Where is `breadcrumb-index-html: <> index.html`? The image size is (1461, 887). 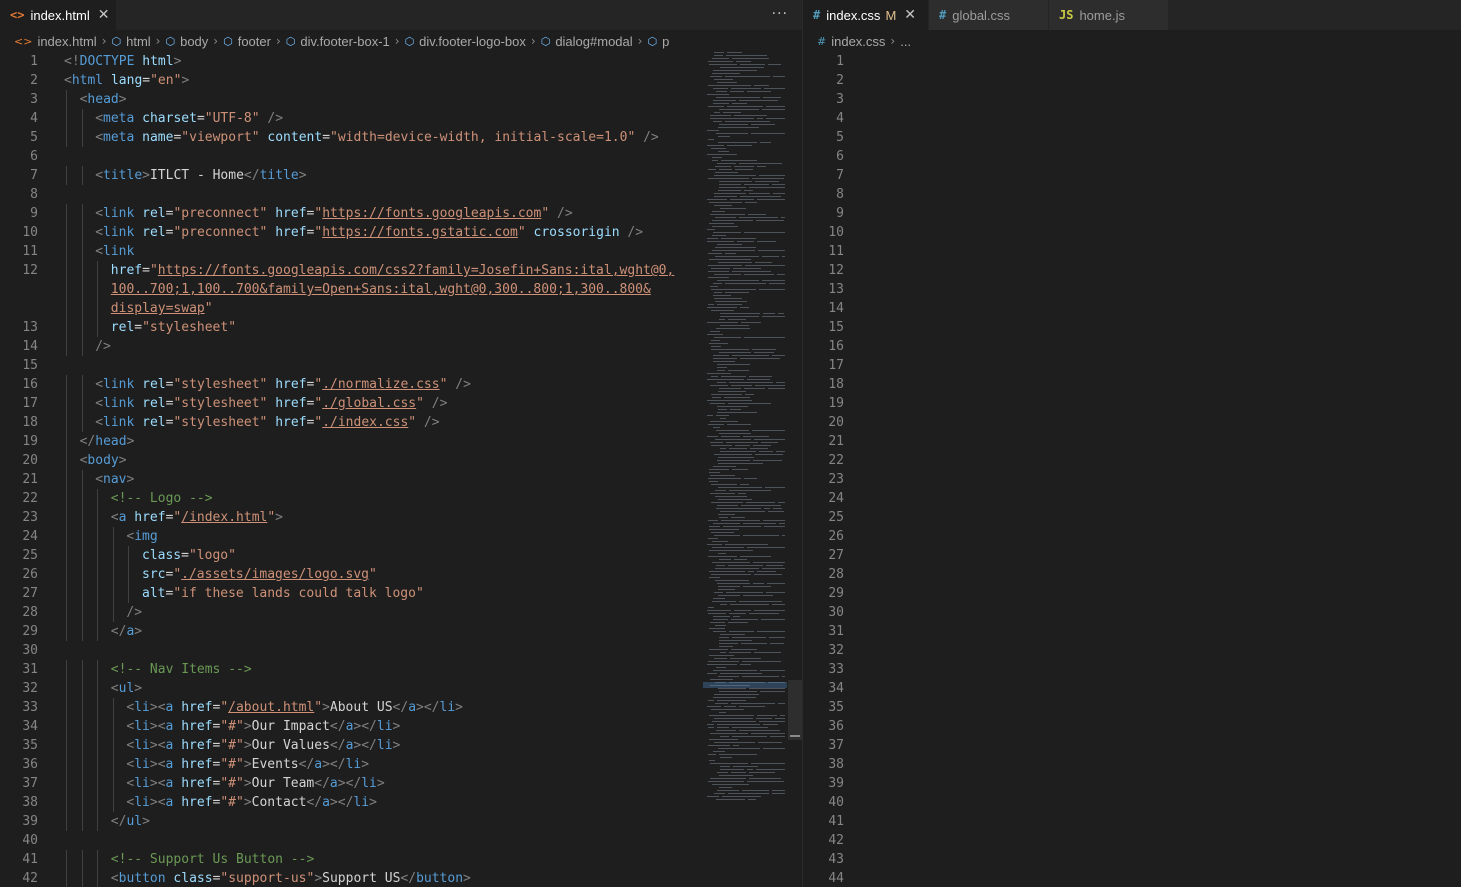
breadcrumb-index-html: <> index.html is located at coordinates (55, 41).